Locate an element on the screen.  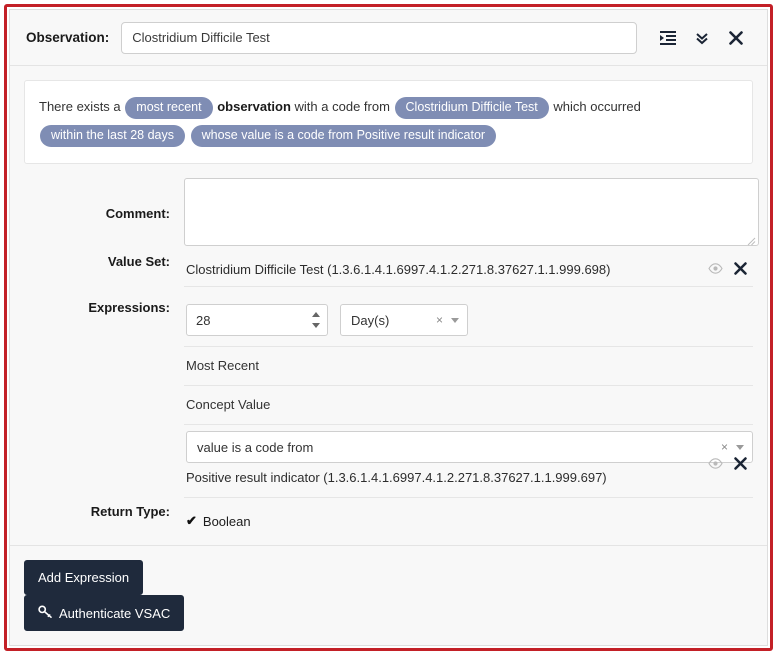
comment-field is located at coordinates (471, 212).